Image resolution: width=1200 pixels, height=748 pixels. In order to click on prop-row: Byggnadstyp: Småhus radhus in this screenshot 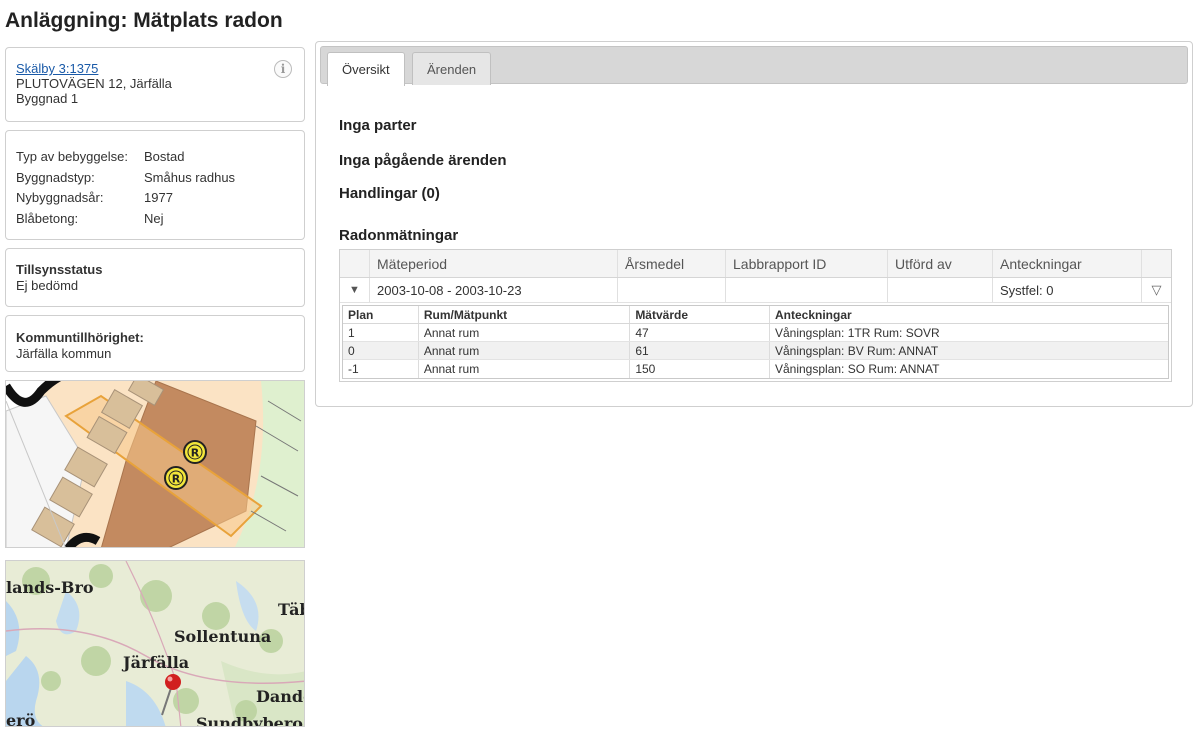, I will do `click(155, 178)`.